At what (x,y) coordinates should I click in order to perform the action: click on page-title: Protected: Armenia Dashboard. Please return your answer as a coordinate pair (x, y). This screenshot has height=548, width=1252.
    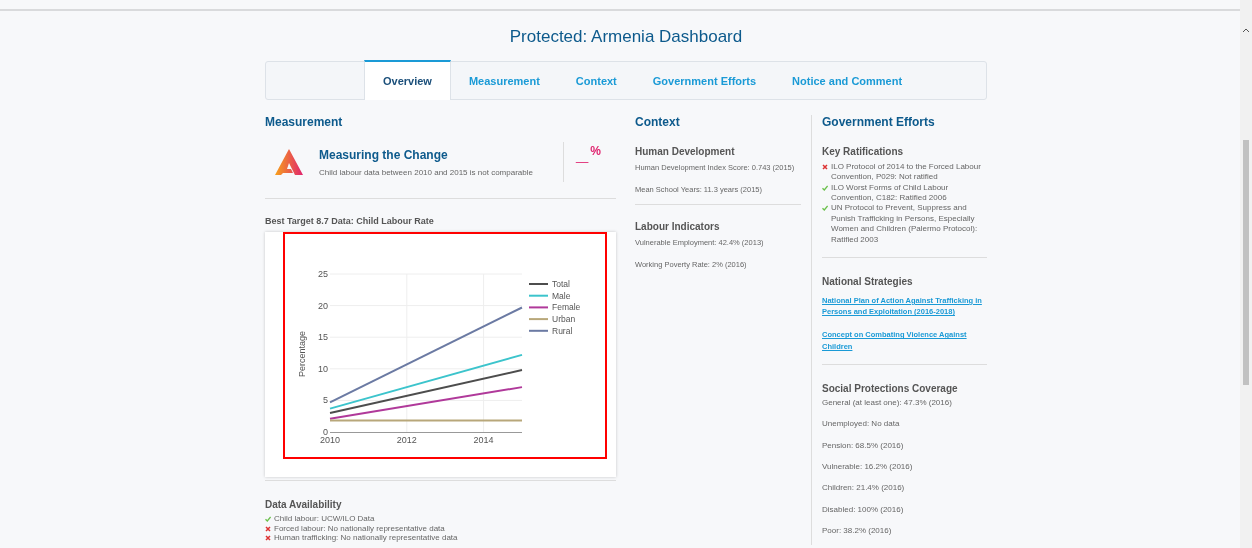
    Looking at the image, I should click on (626, 37).